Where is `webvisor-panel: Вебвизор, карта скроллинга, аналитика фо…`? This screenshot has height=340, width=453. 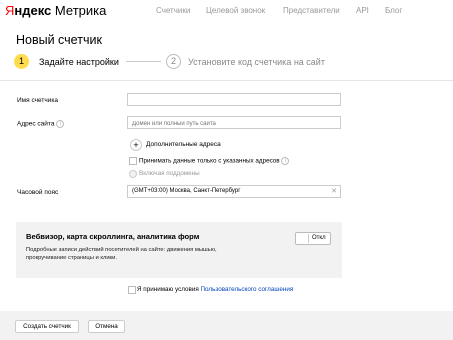
webvisor-panel: Вебвизор, карта скроллинга, аналитика фо… is located at coordinates (179, 250).